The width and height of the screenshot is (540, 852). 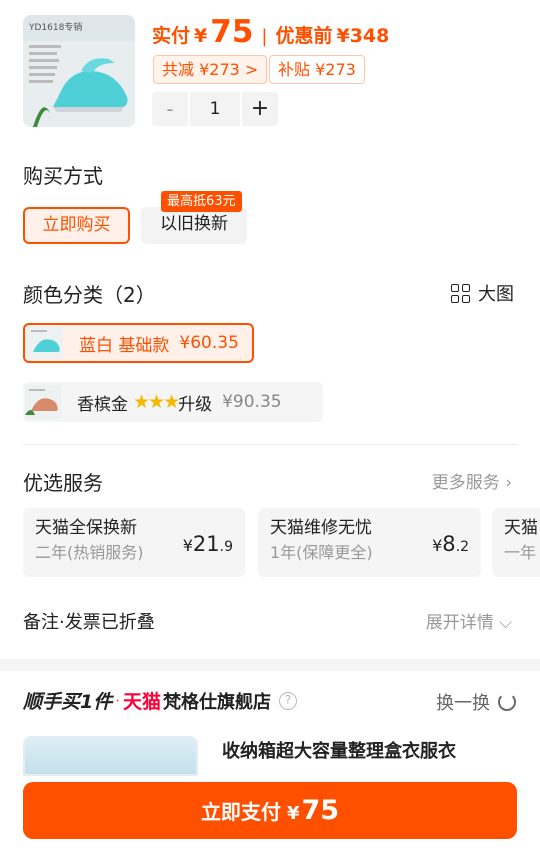 I want to click on quantity-value: 1, so click(x=215, y=109).